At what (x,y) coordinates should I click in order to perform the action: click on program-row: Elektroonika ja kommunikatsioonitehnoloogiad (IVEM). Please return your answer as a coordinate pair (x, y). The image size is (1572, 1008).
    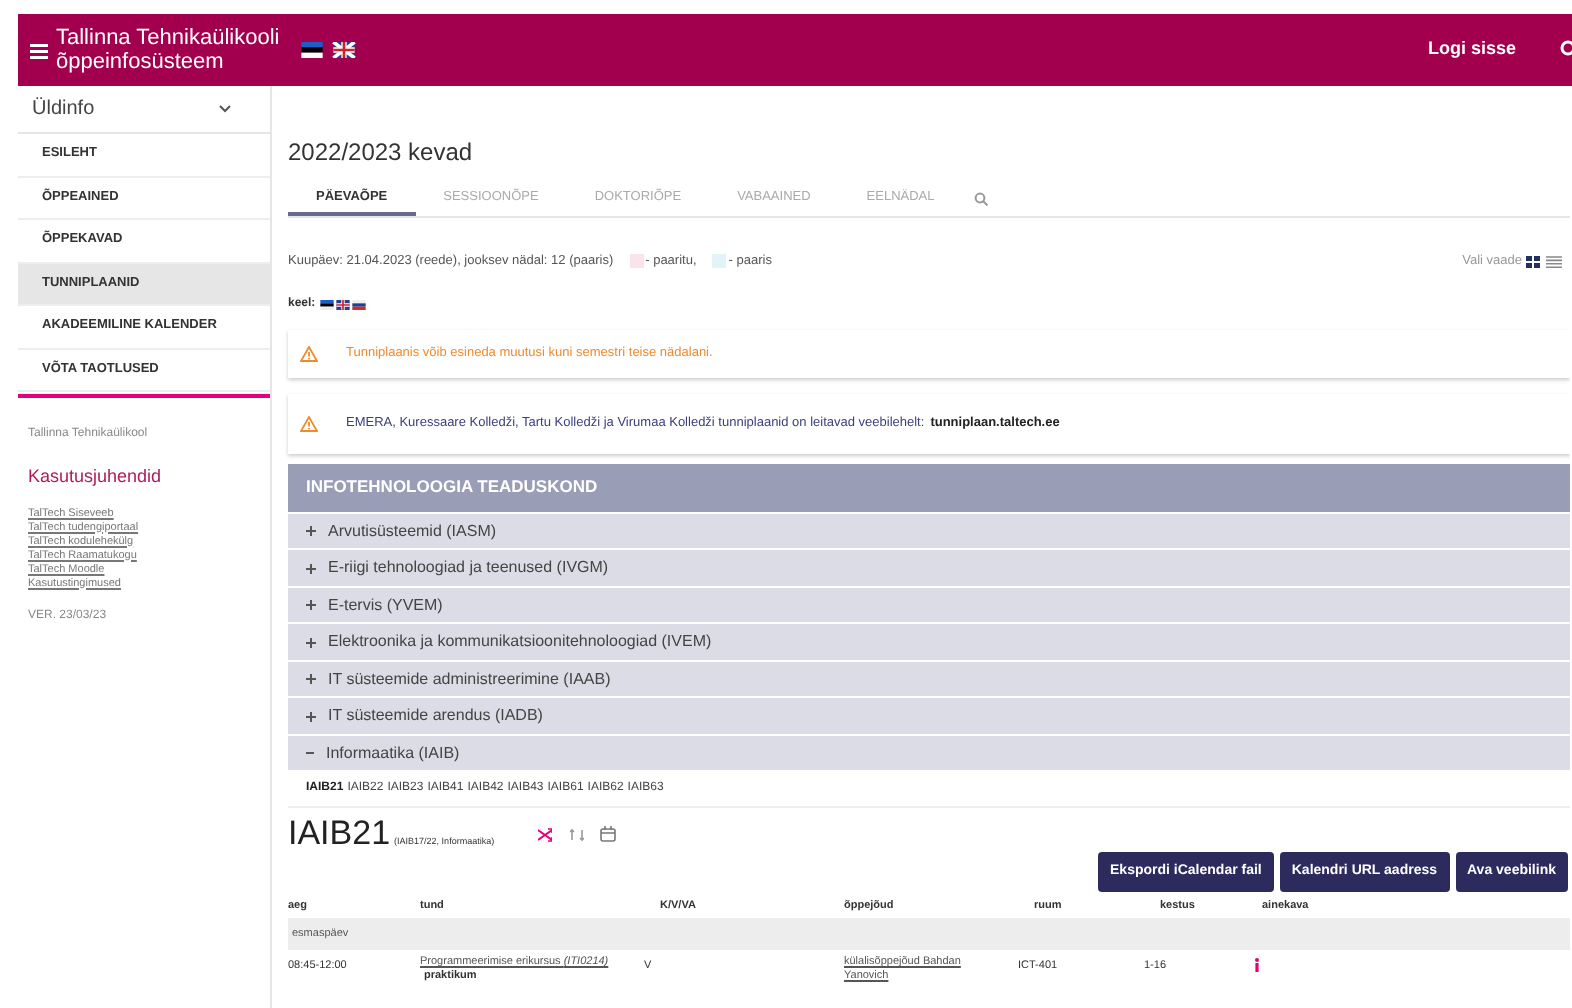
    Looking at the image, I should click on (929, 642).